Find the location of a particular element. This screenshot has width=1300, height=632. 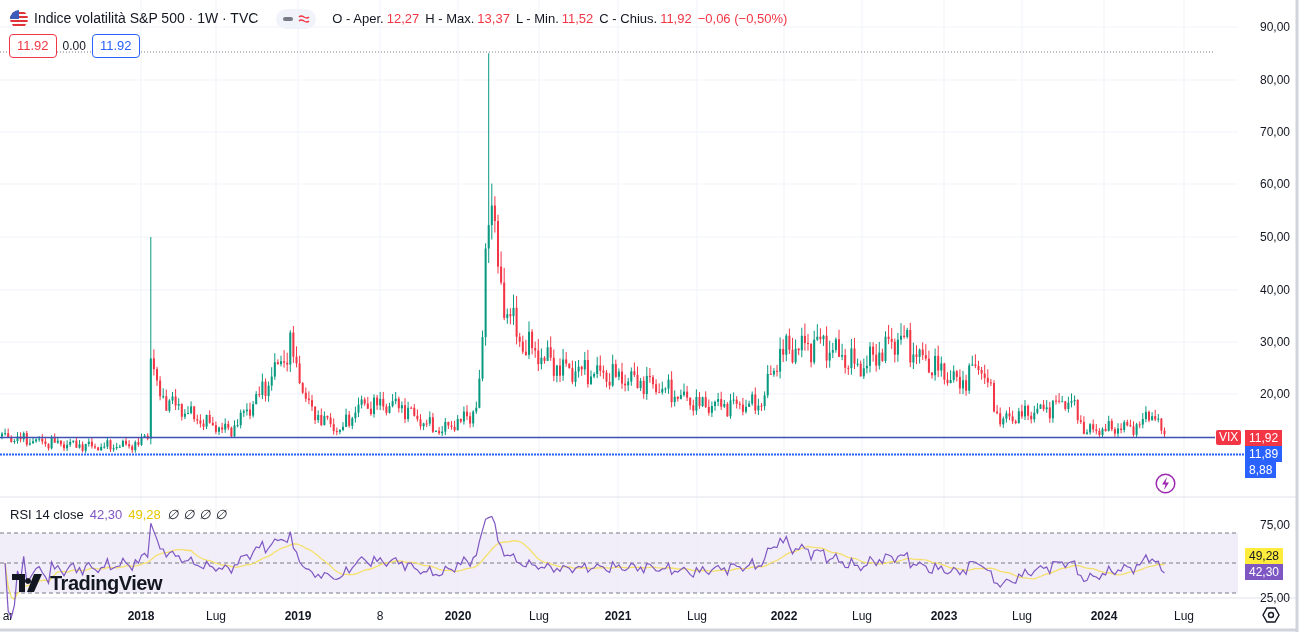

time-axis-label: 2021 is located at coordinates (618, 616).